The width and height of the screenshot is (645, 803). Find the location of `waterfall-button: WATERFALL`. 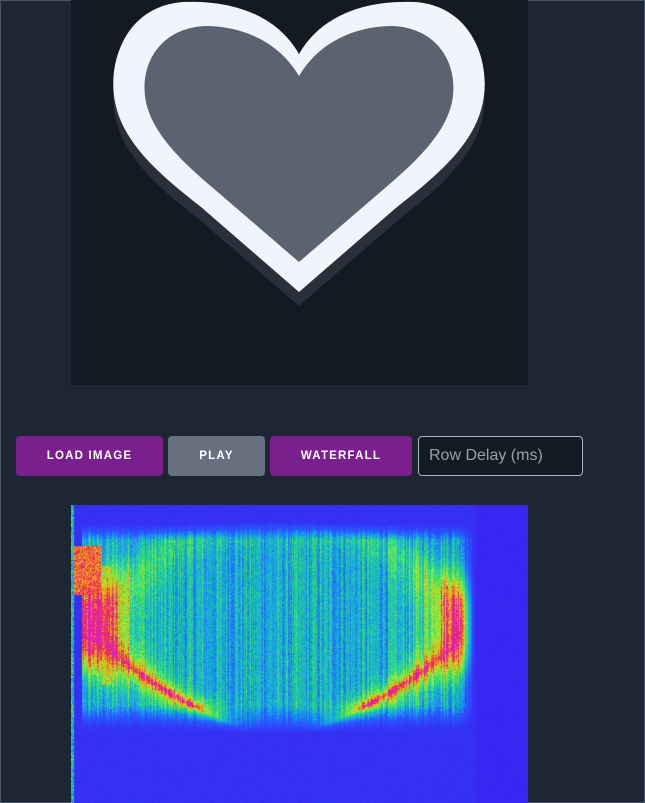

waterfall-button: WATERFALL is located at coordinates (341, 456).